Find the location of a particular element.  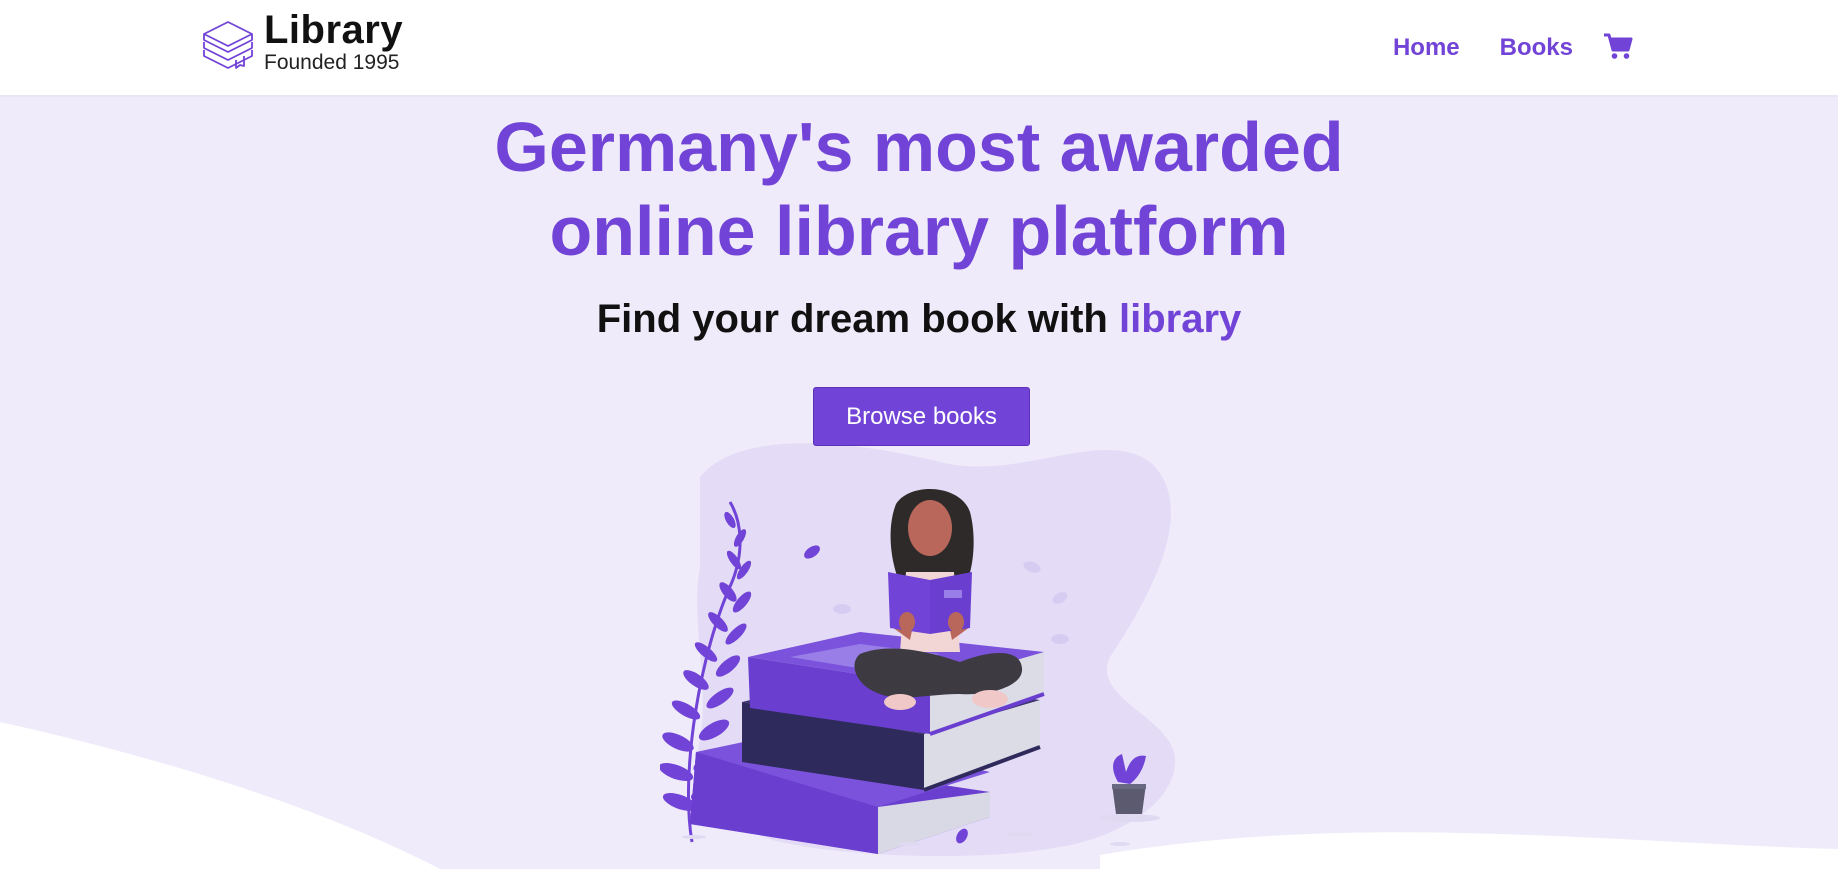

brand-subtitle: Founded 1995 is located at coordinates (332, 62).